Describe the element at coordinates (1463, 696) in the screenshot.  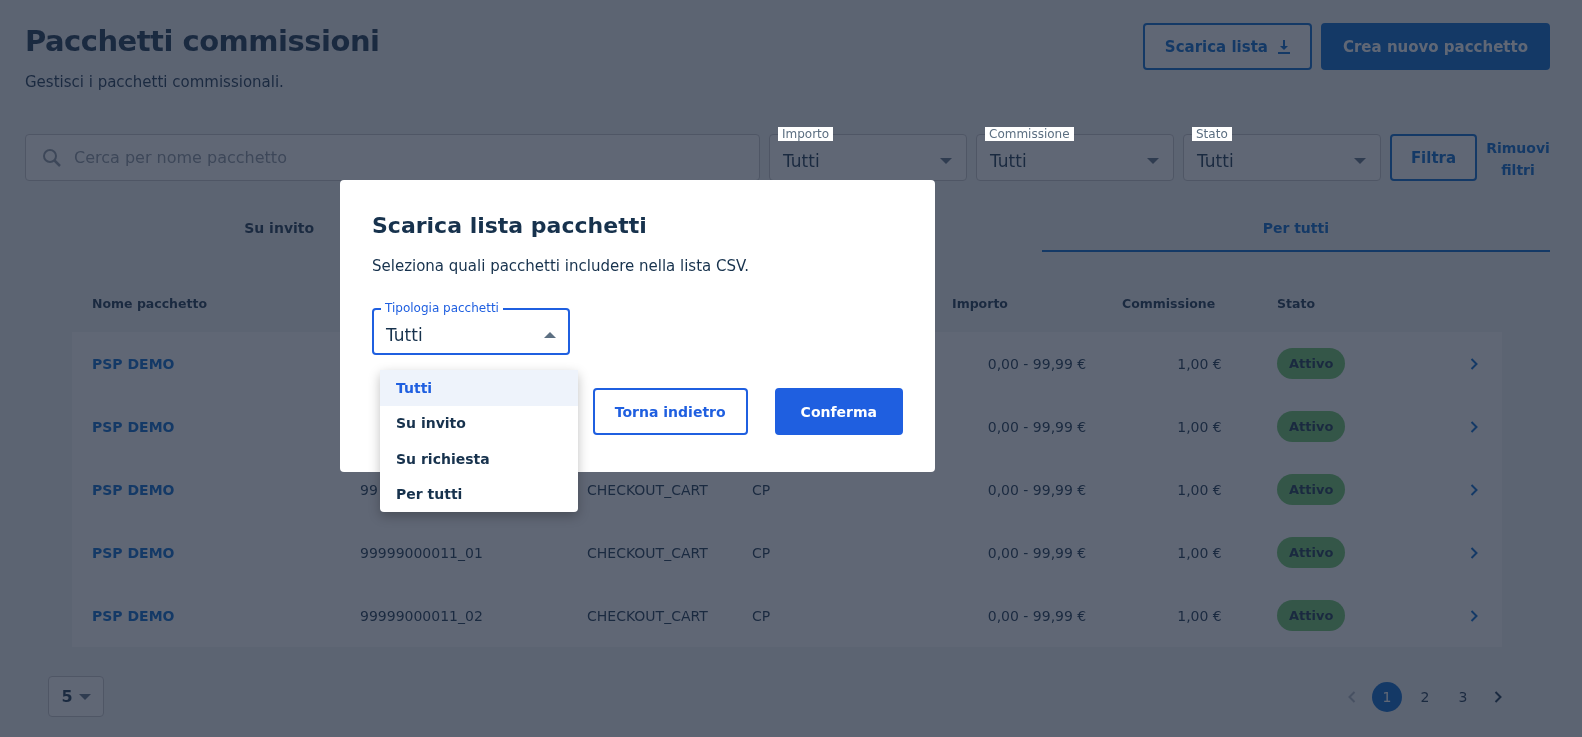
I see `page-link: 3` at that location.